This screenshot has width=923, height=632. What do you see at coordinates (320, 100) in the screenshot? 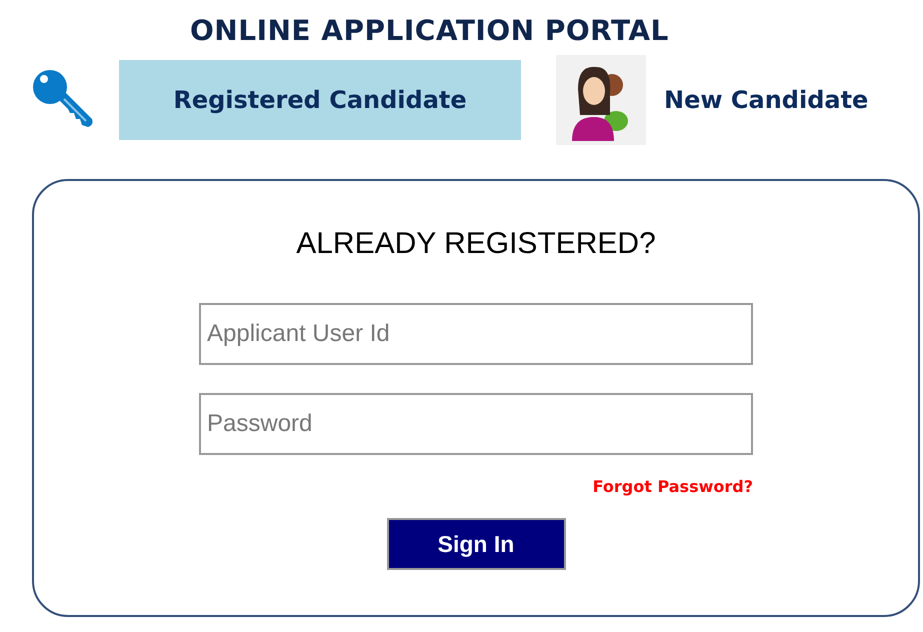
I see `tab: Registered Candidate` at bounding box center [320, 100].